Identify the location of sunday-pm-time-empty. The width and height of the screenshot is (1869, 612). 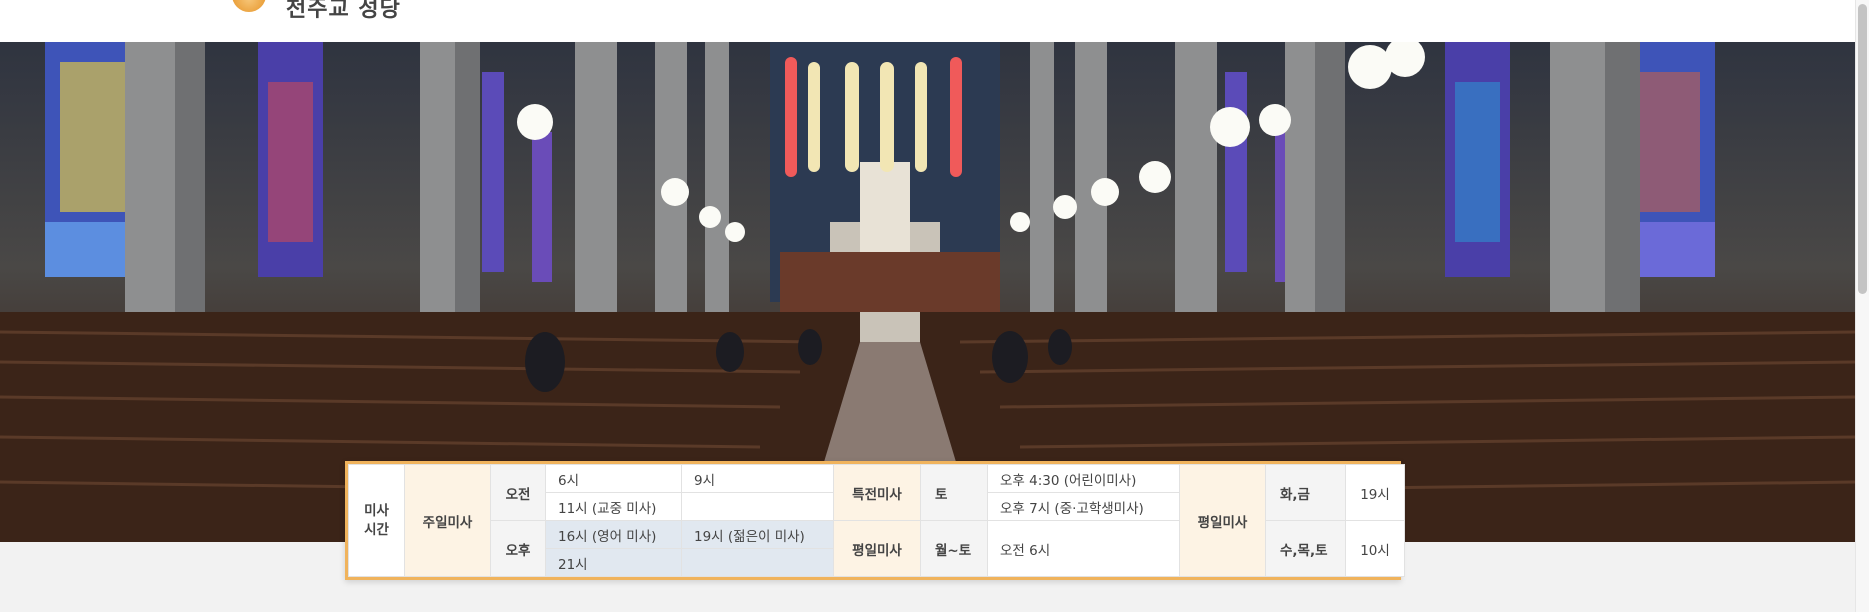
(757, 562).